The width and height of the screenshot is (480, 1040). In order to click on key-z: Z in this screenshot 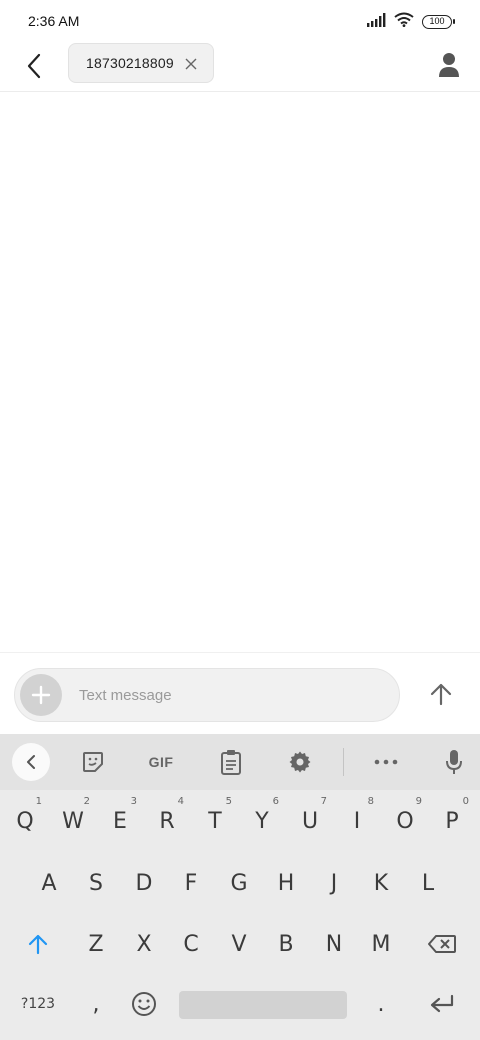, I will do `click(96, 944)`.